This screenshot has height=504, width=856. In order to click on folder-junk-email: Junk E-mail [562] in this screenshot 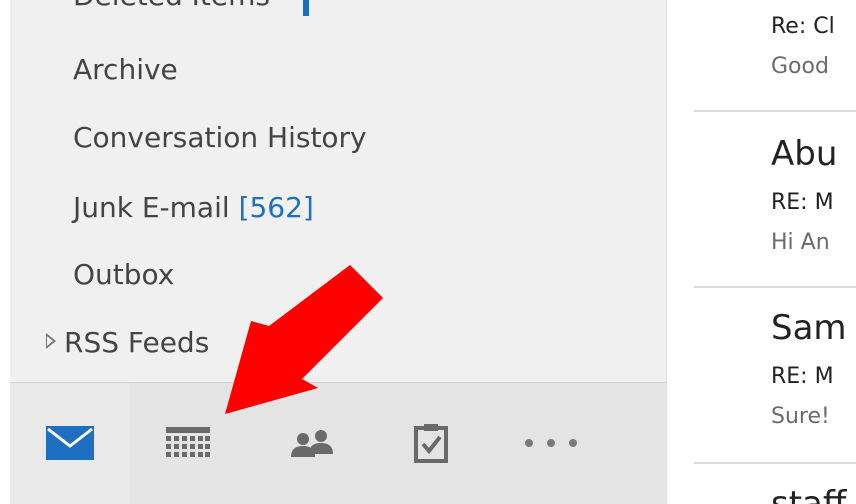, I will do `click(193, 208)`.